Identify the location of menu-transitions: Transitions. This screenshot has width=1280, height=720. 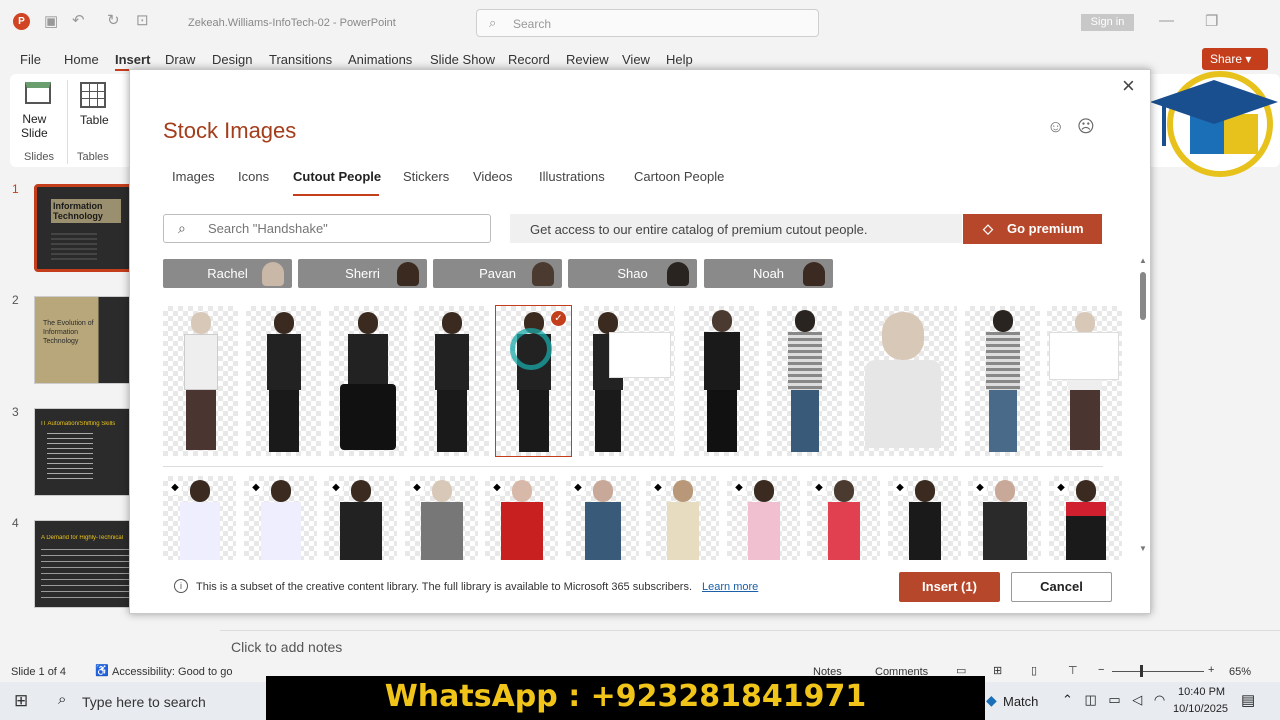
(300, 59).